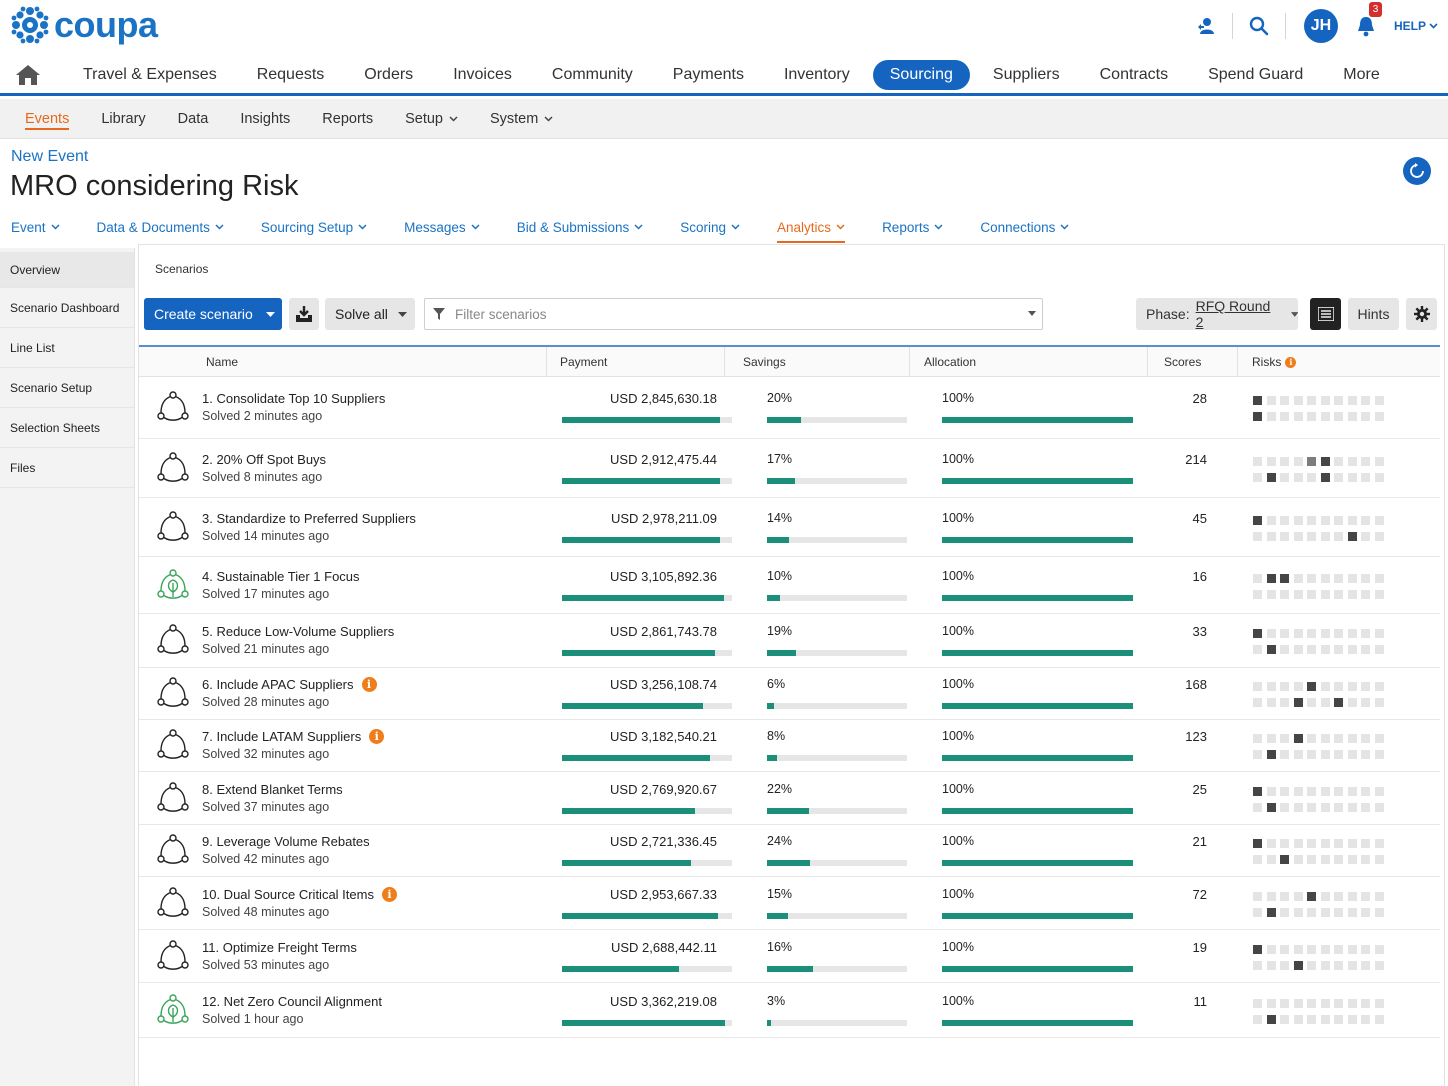  What do you see at coordinates (67, 348) in the screenshot?
I see `sidebar-item-line-list: Line List` at bounding box center [67, 348].